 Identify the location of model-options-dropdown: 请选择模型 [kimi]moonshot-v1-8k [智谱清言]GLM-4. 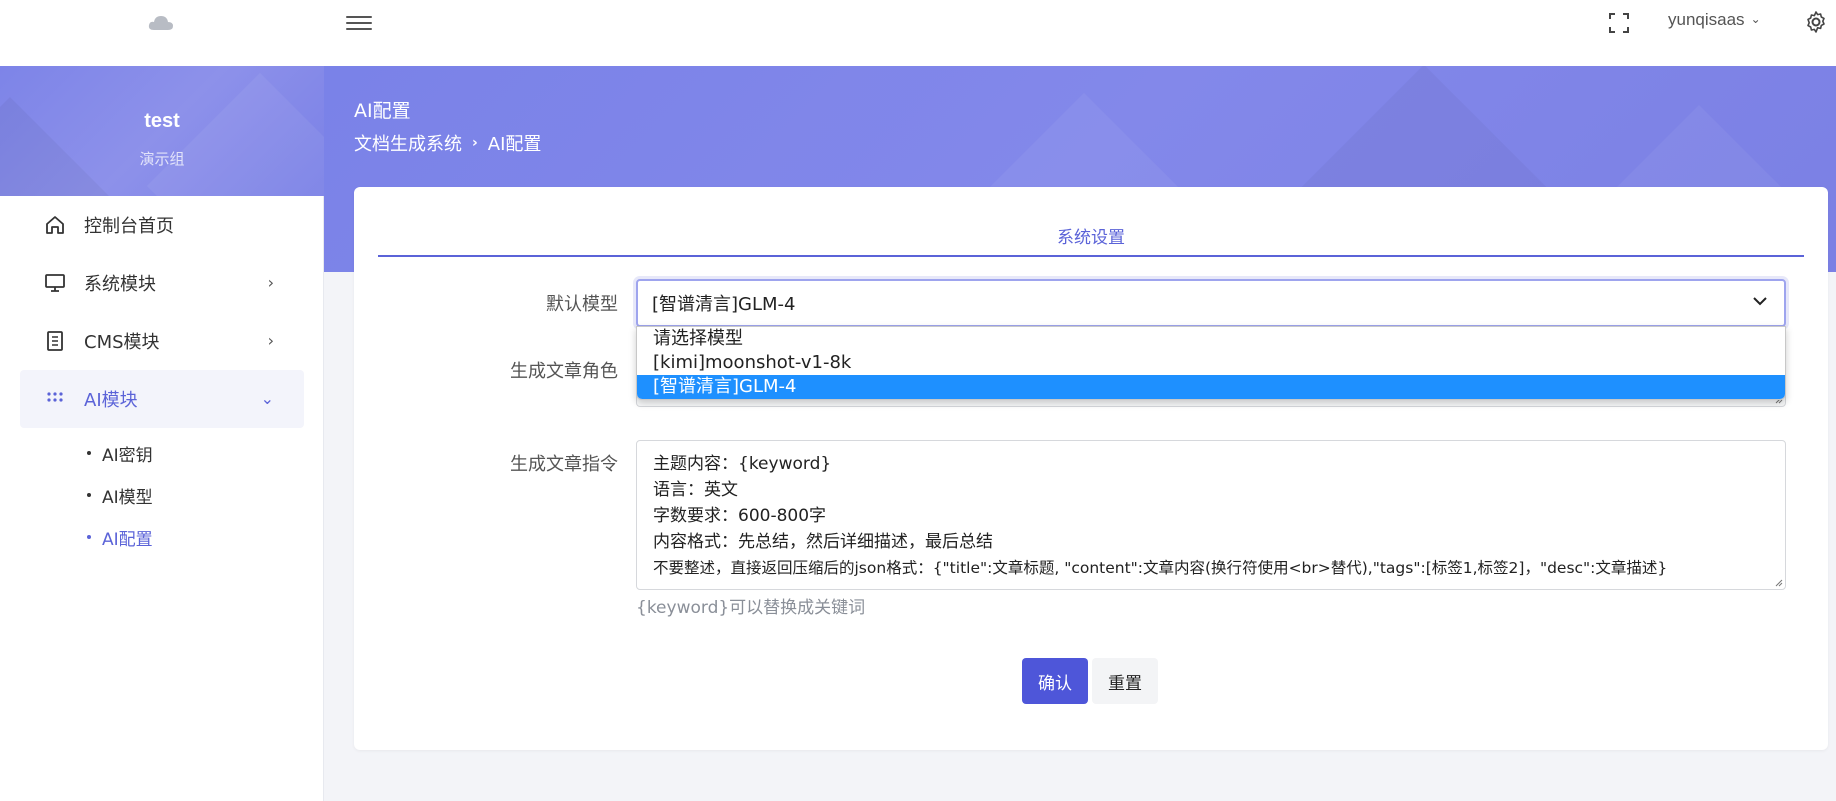
(1211, 363).